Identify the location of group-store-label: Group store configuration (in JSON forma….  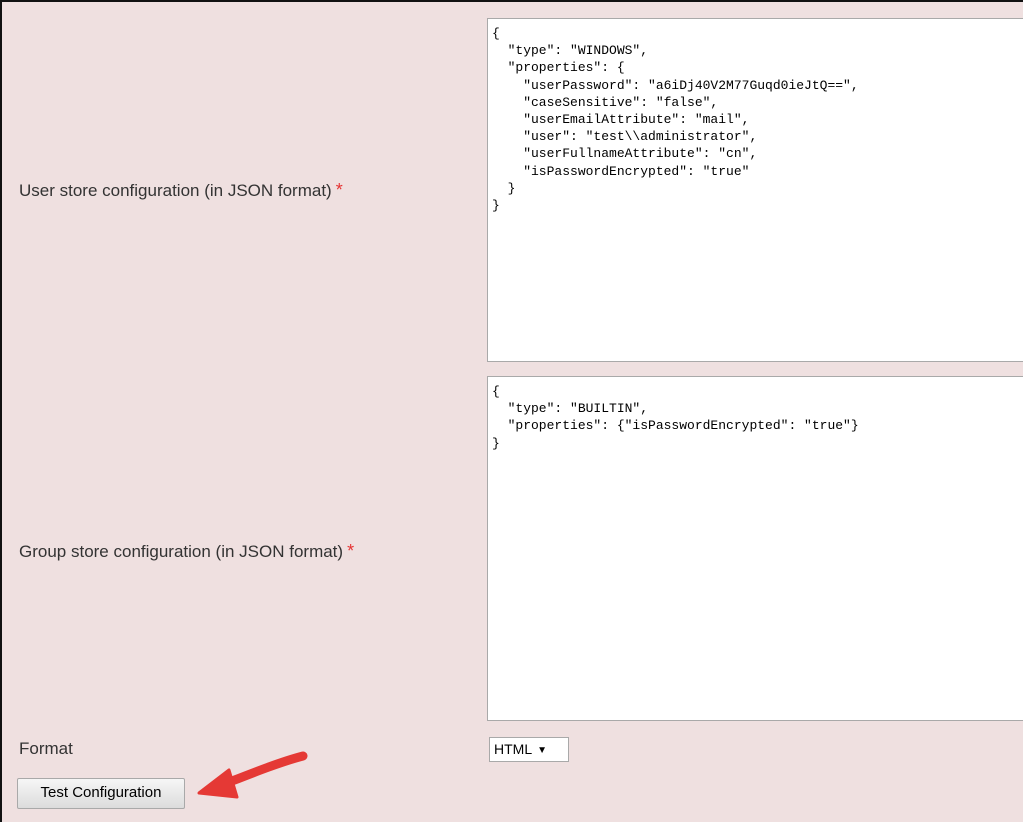
(186, 551).